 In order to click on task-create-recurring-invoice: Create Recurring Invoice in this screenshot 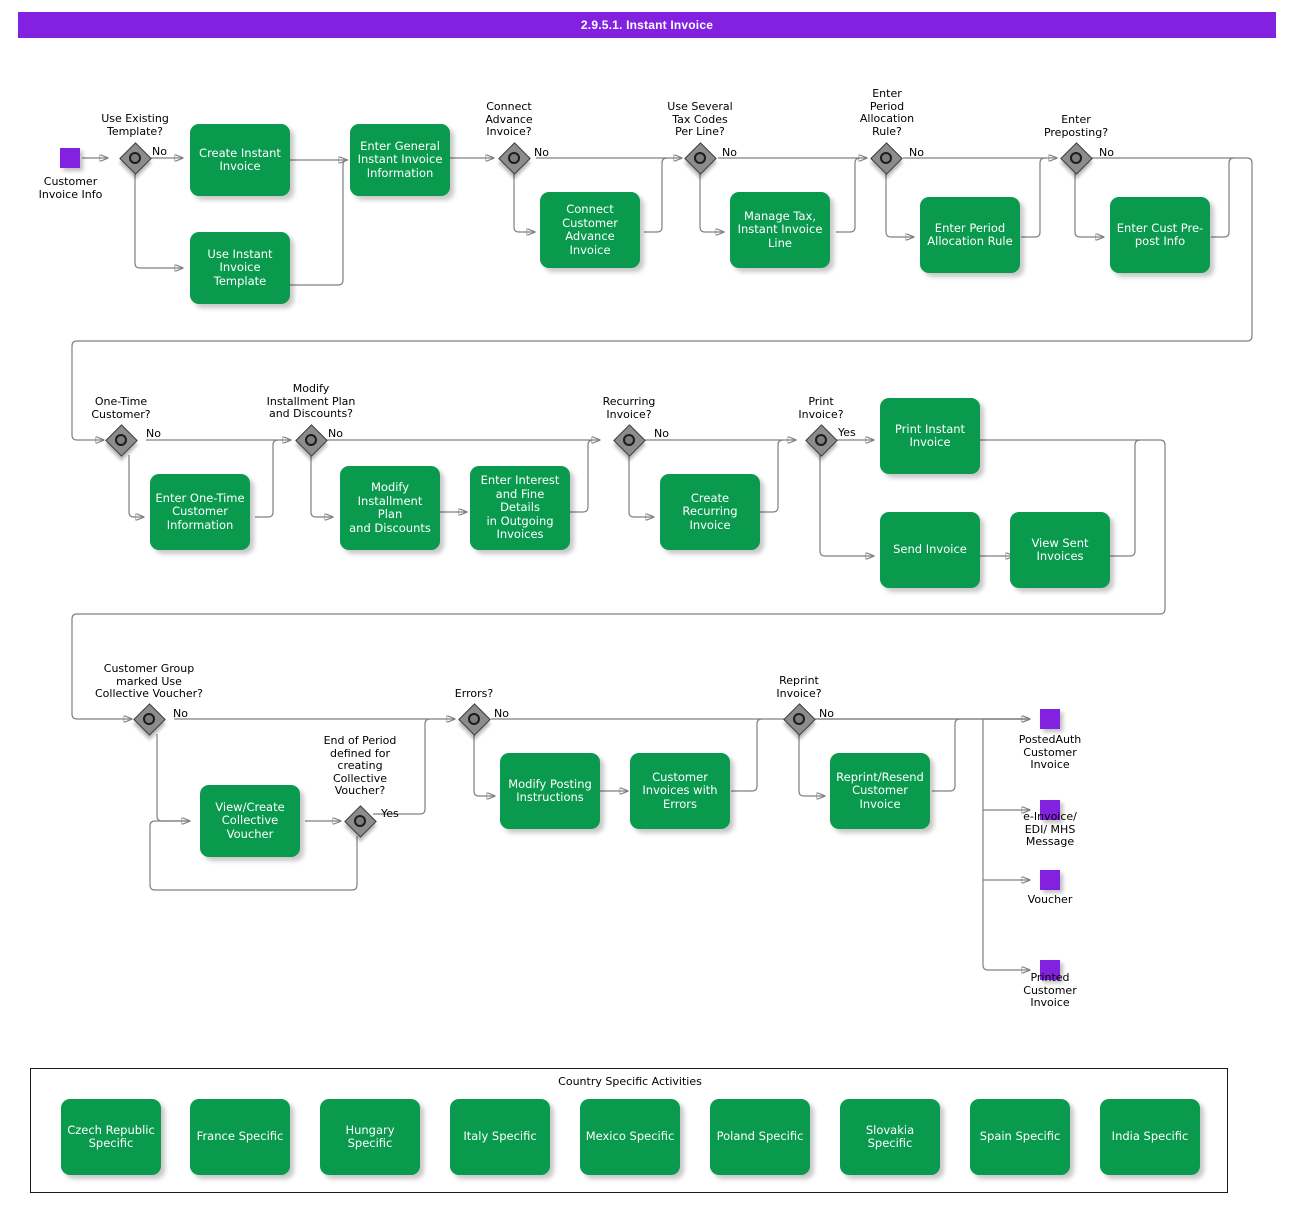, I will do `click(710, 512)`.